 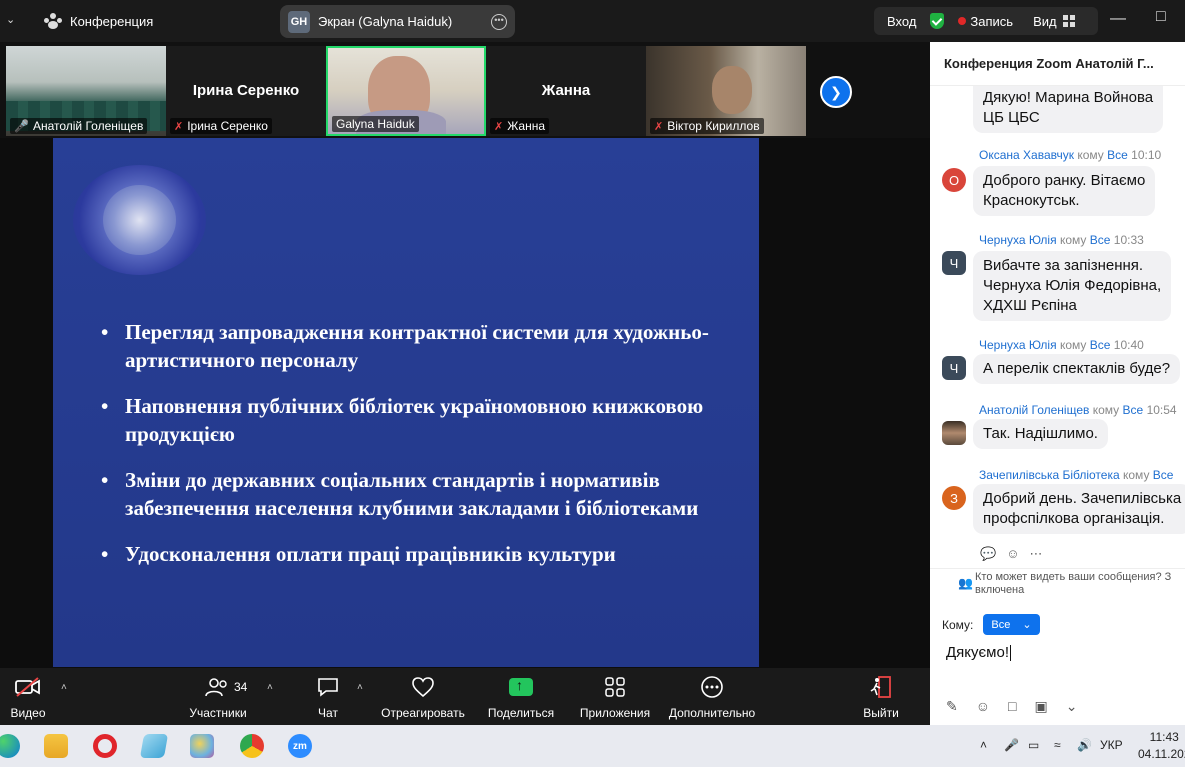 I want to click on record-dot-icon, so click(x=962, y=21).